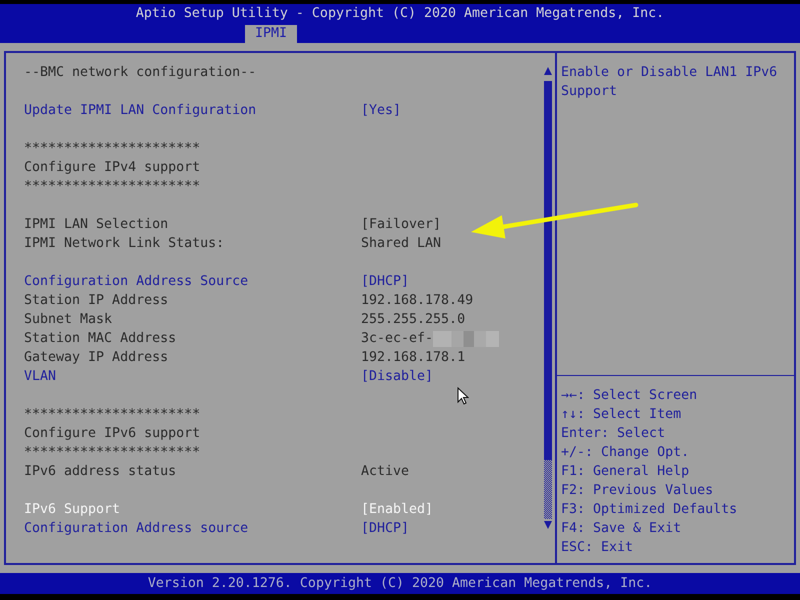  I want to click on info-value: 3c-ec-ef-, so click(397, 339).